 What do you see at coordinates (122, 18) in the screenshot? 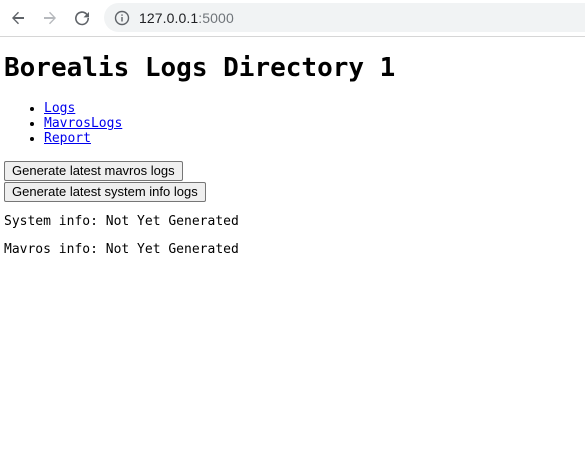
I see `info-icon` at bounding box center [122, 18].